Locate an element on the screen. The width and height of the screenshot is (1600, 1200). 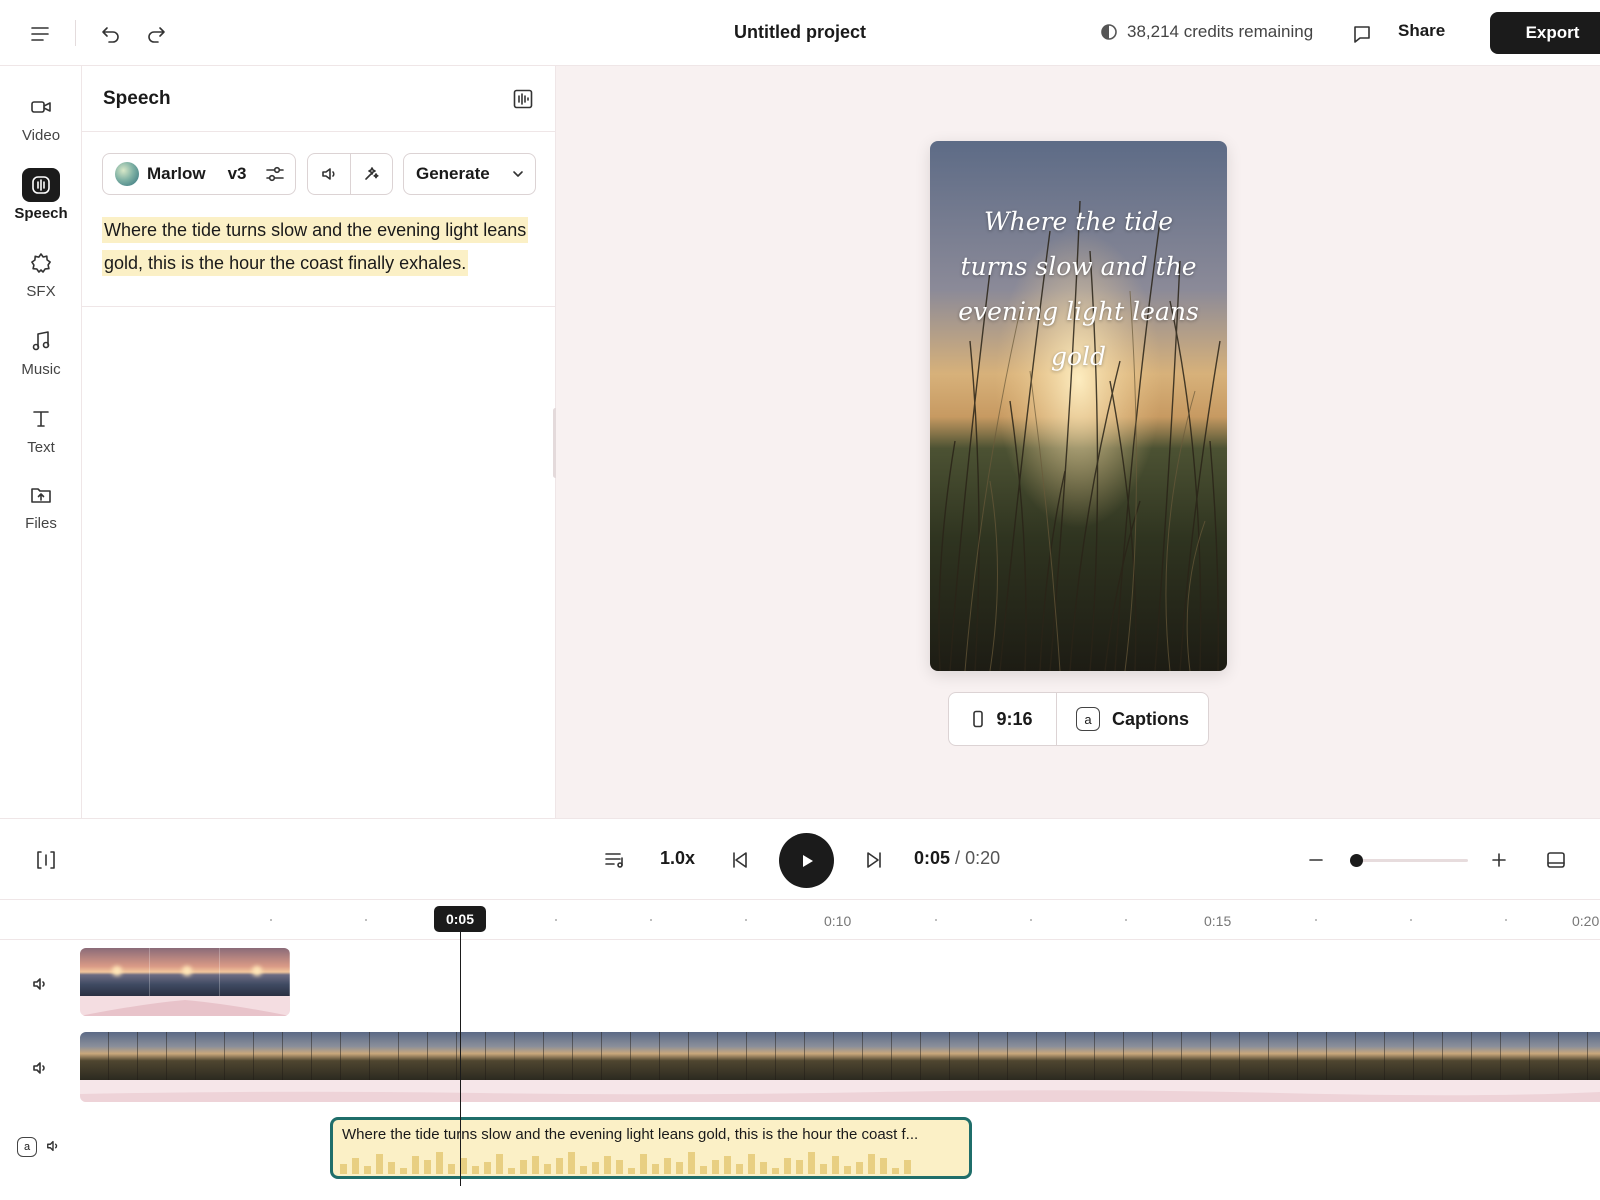
zoom-in-icon is located at coordinates (1499, 860).